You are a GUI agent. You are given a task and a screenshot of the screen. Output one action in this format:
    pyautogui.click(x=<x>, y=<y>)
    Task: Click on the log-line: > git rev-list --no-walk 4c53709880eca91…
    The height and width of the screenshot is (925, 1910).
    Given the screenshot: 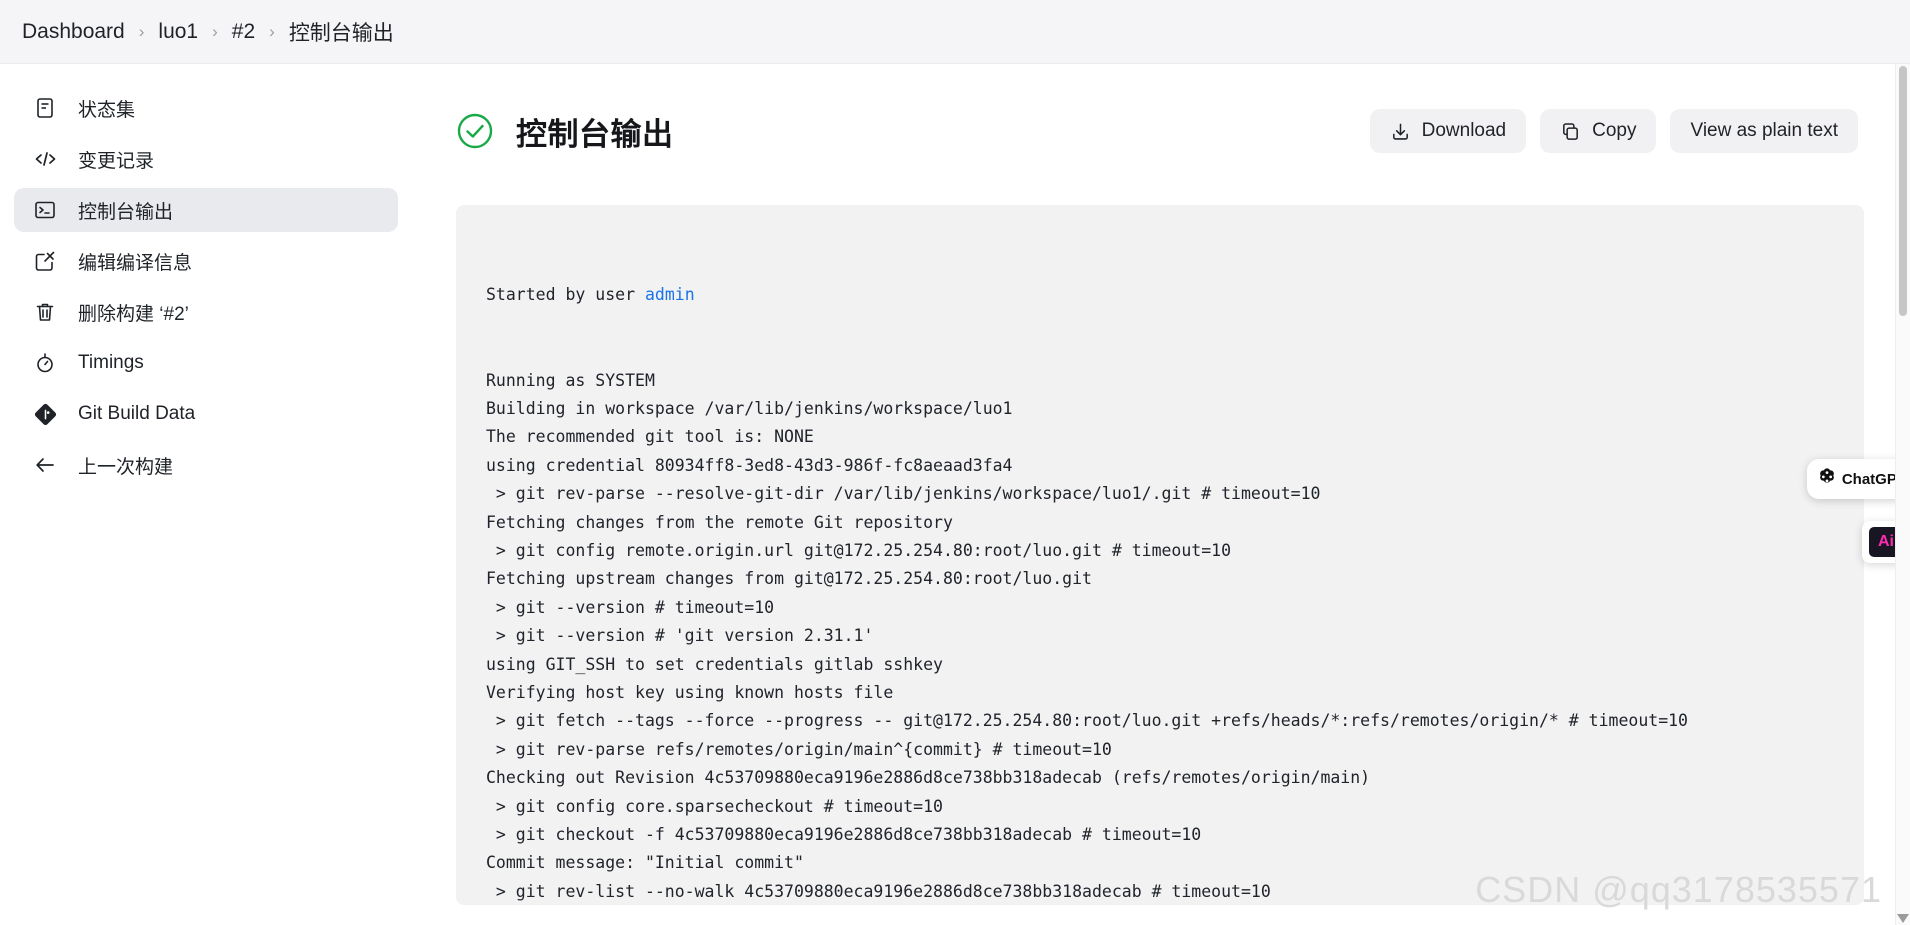 What is the action you would take?
    pyautogui.click(x=878, y=891)
    